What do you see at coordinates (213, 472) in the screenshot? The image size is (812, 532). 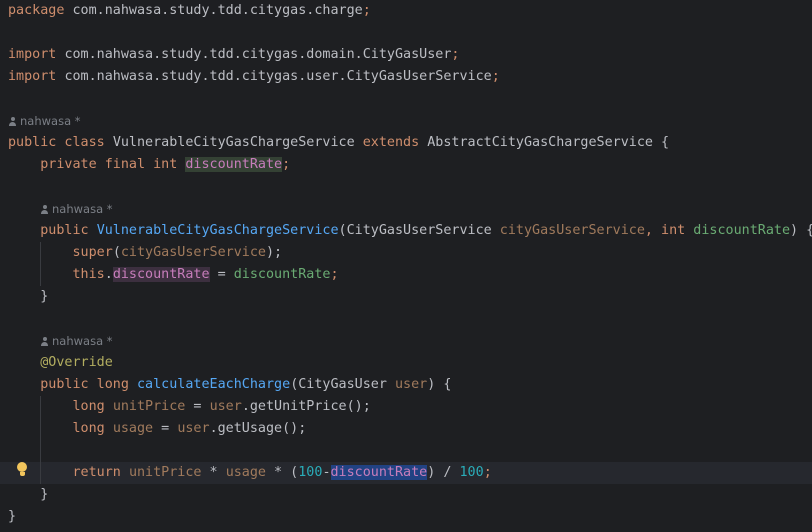 I see `code-token: *` at bounding box center [213, 472].